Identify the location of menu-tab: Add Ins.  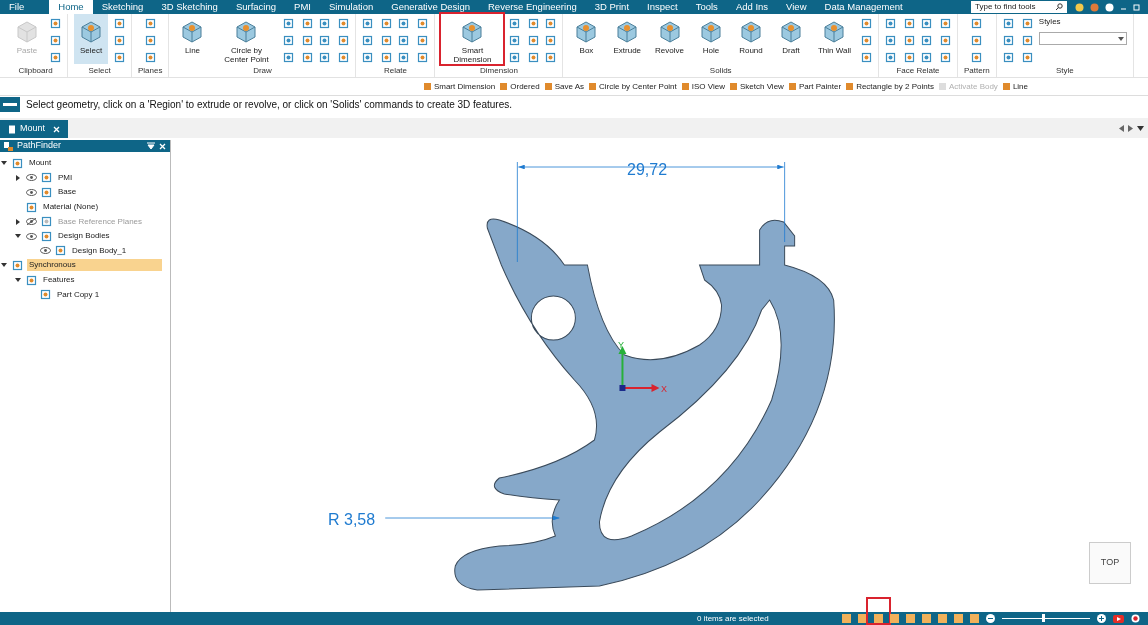
(752, 7).